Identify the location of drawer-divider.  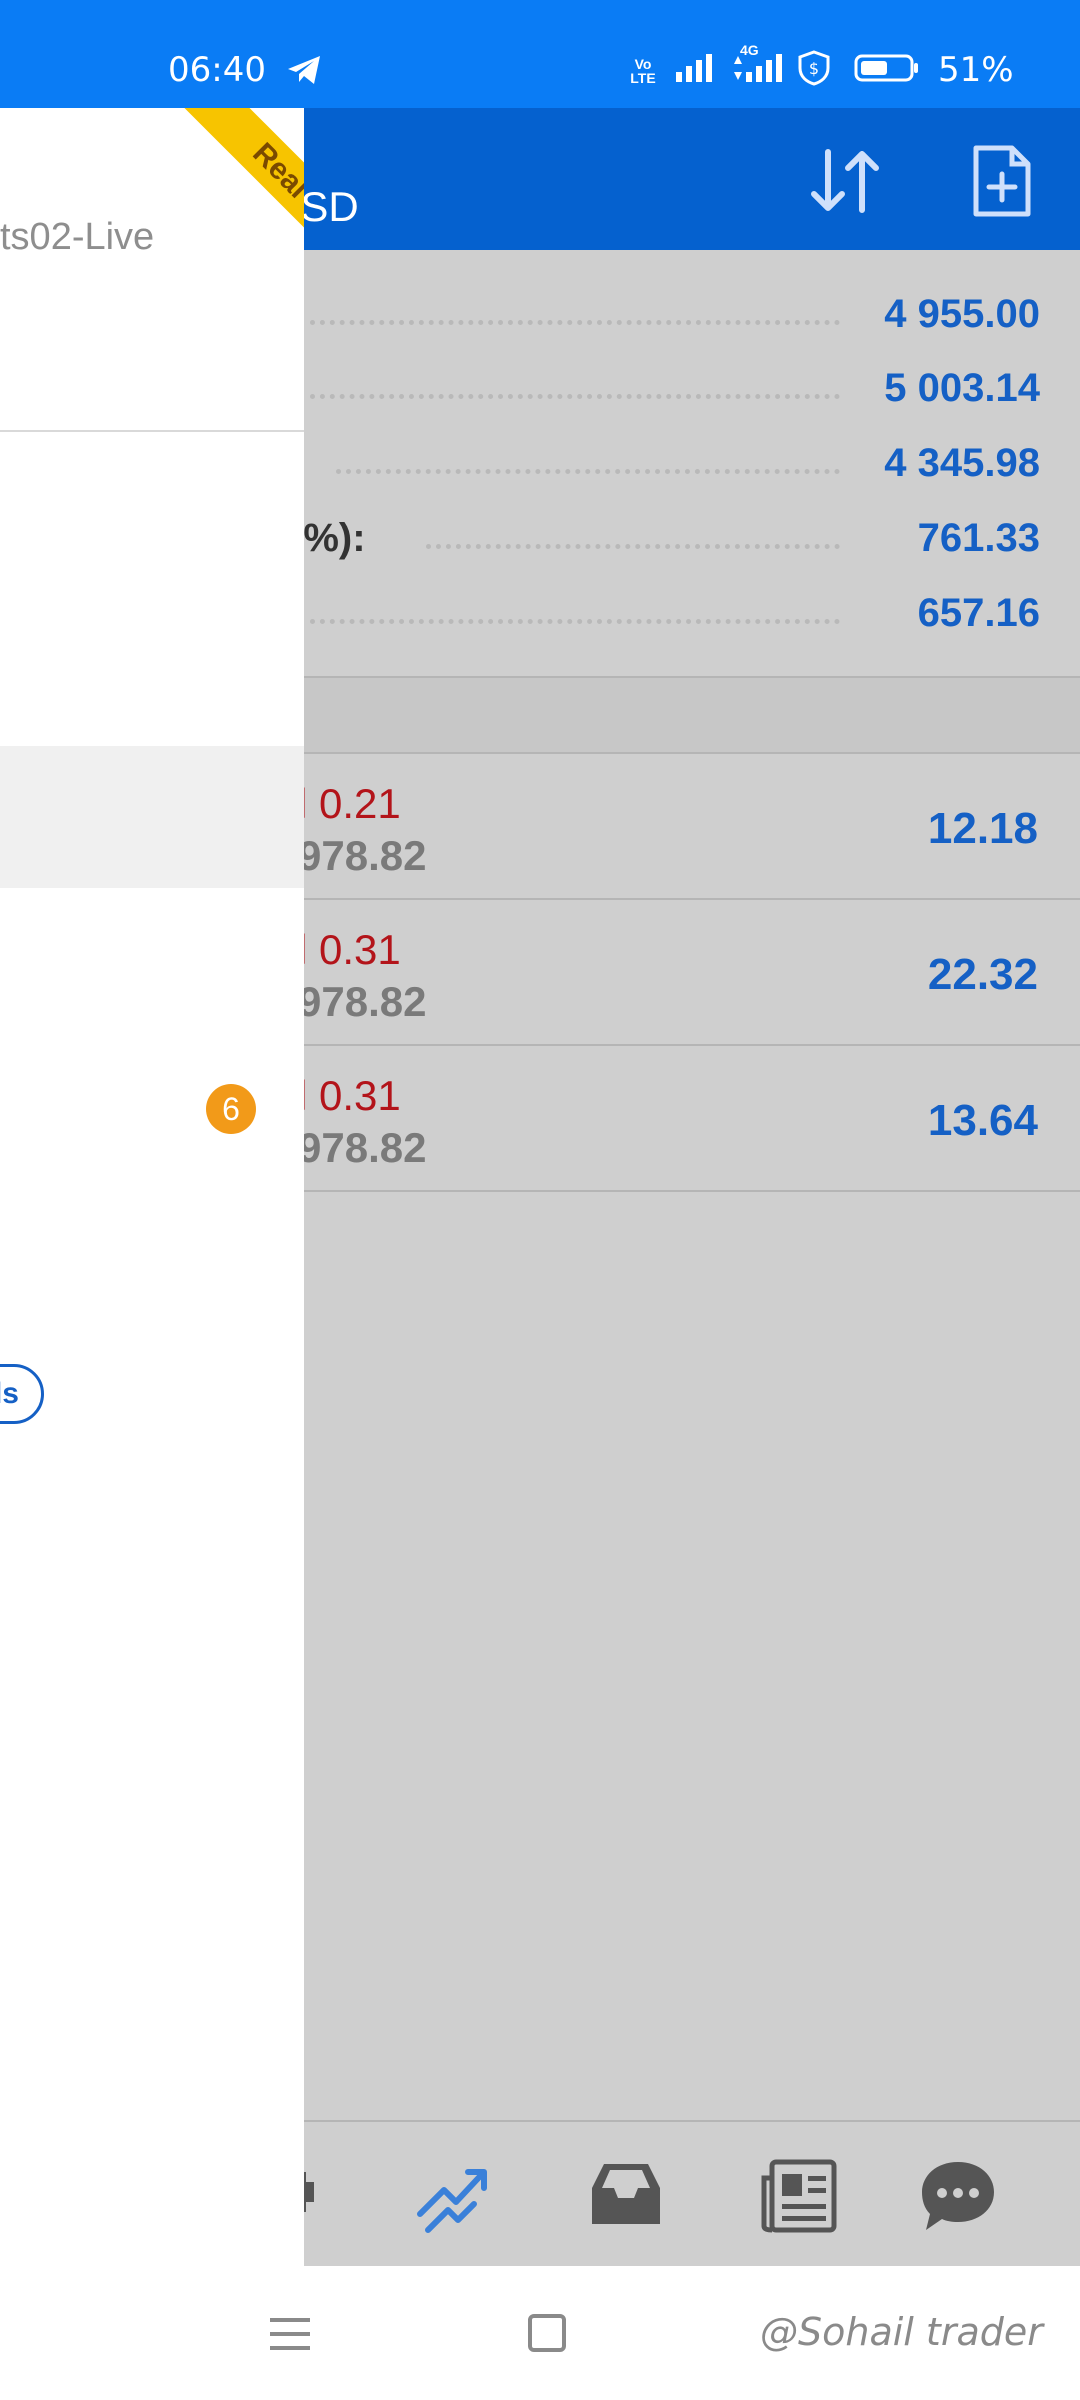
(152, 431).